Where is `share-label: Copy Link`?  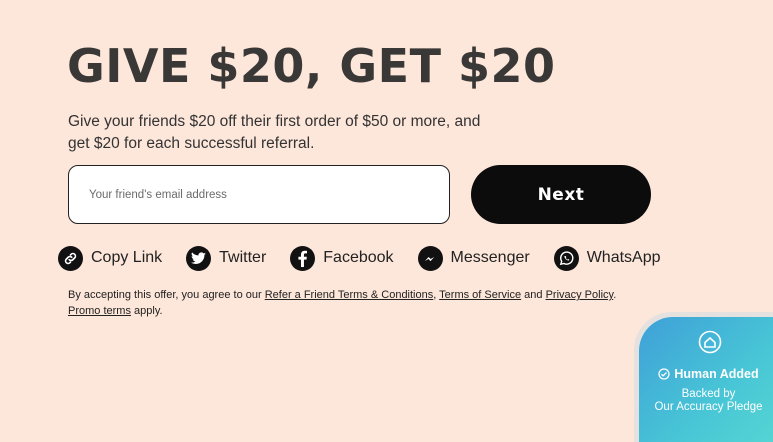
share-label: Copy Link is located at coordinates (127, 257).